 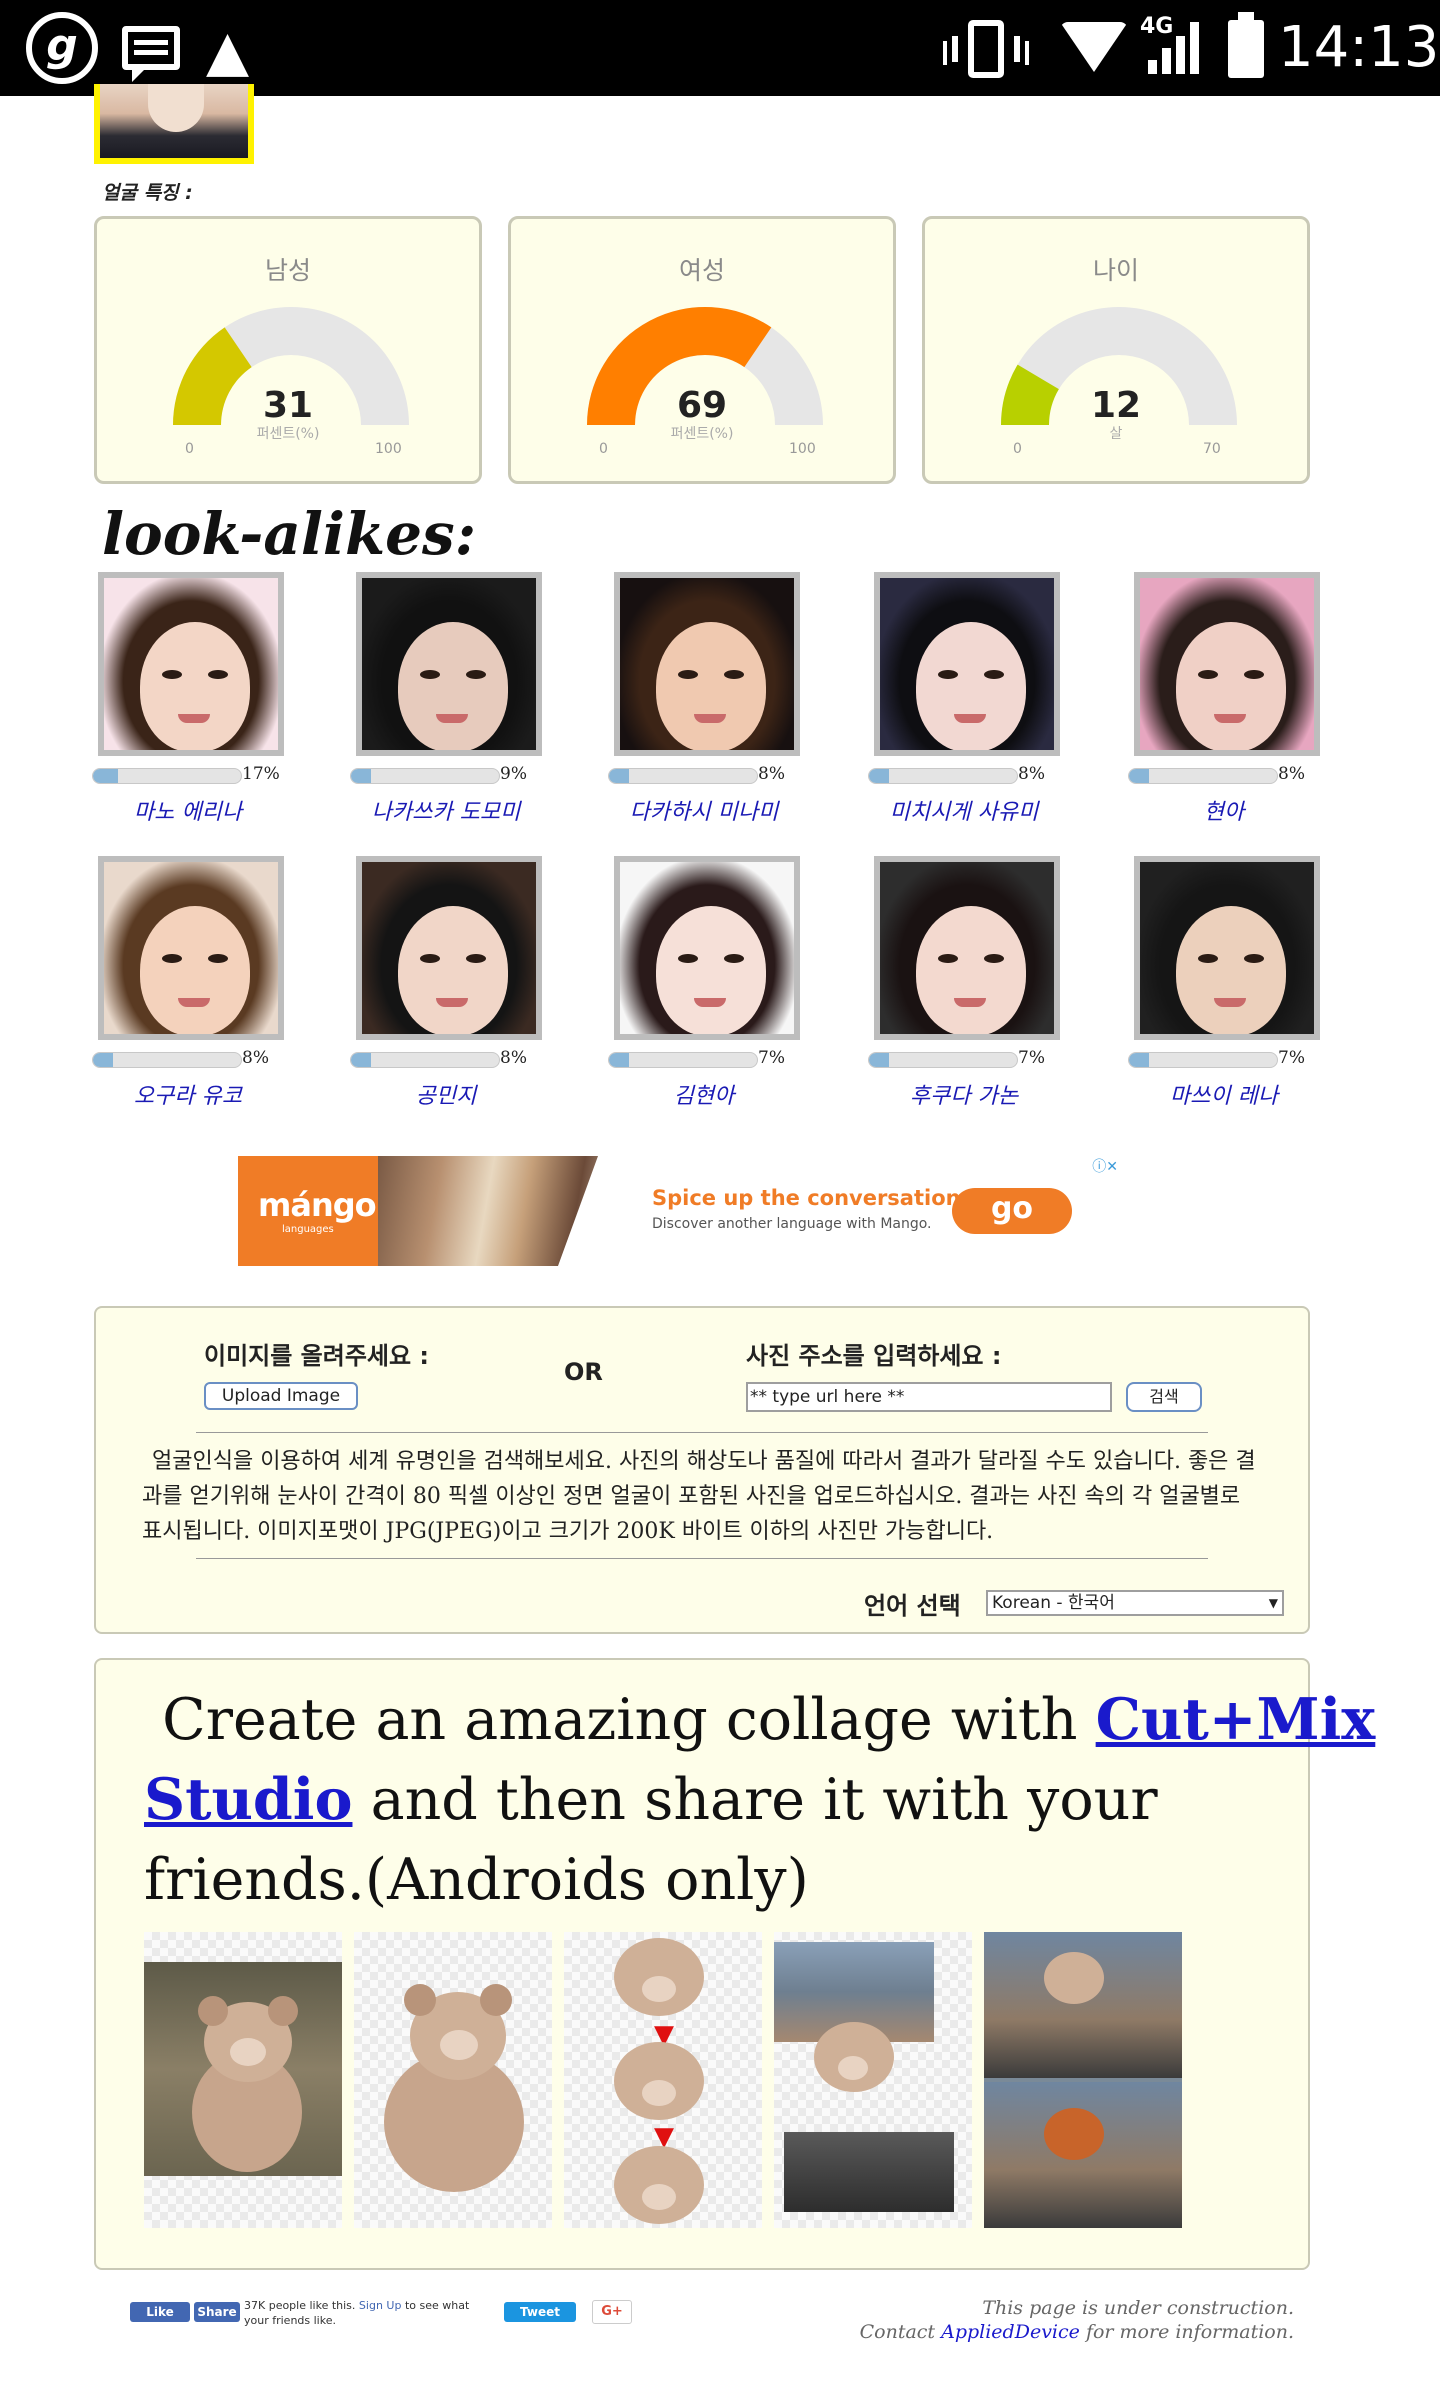 I want to click on celebrity-name-link: 다카하시 미나미, so click(x=704, y=810).